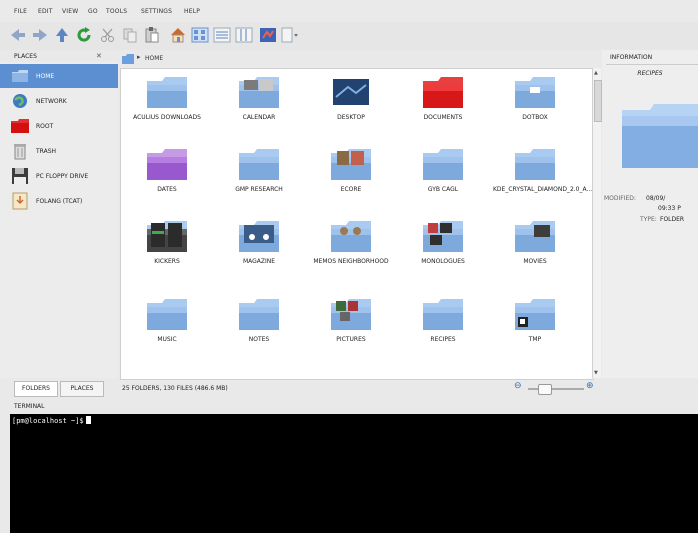  I want to click on root-folder-icon, so click(20, 126).